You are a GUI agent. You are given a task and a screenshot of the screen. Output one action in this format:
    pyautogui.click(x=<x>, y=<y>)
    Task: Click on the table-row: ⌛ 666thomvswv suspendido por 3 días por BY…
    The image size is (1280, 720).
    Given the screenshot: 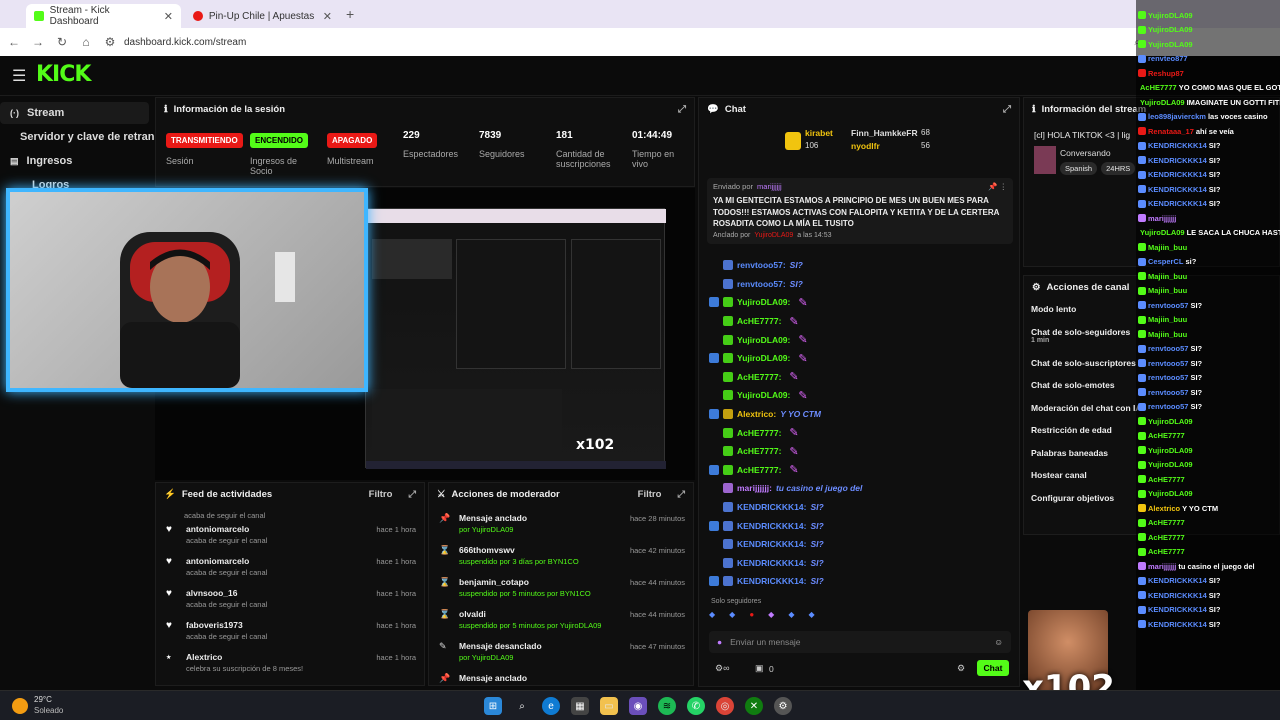 What is the action you would take?
    pyautogui.click(x=561, y=557)
    